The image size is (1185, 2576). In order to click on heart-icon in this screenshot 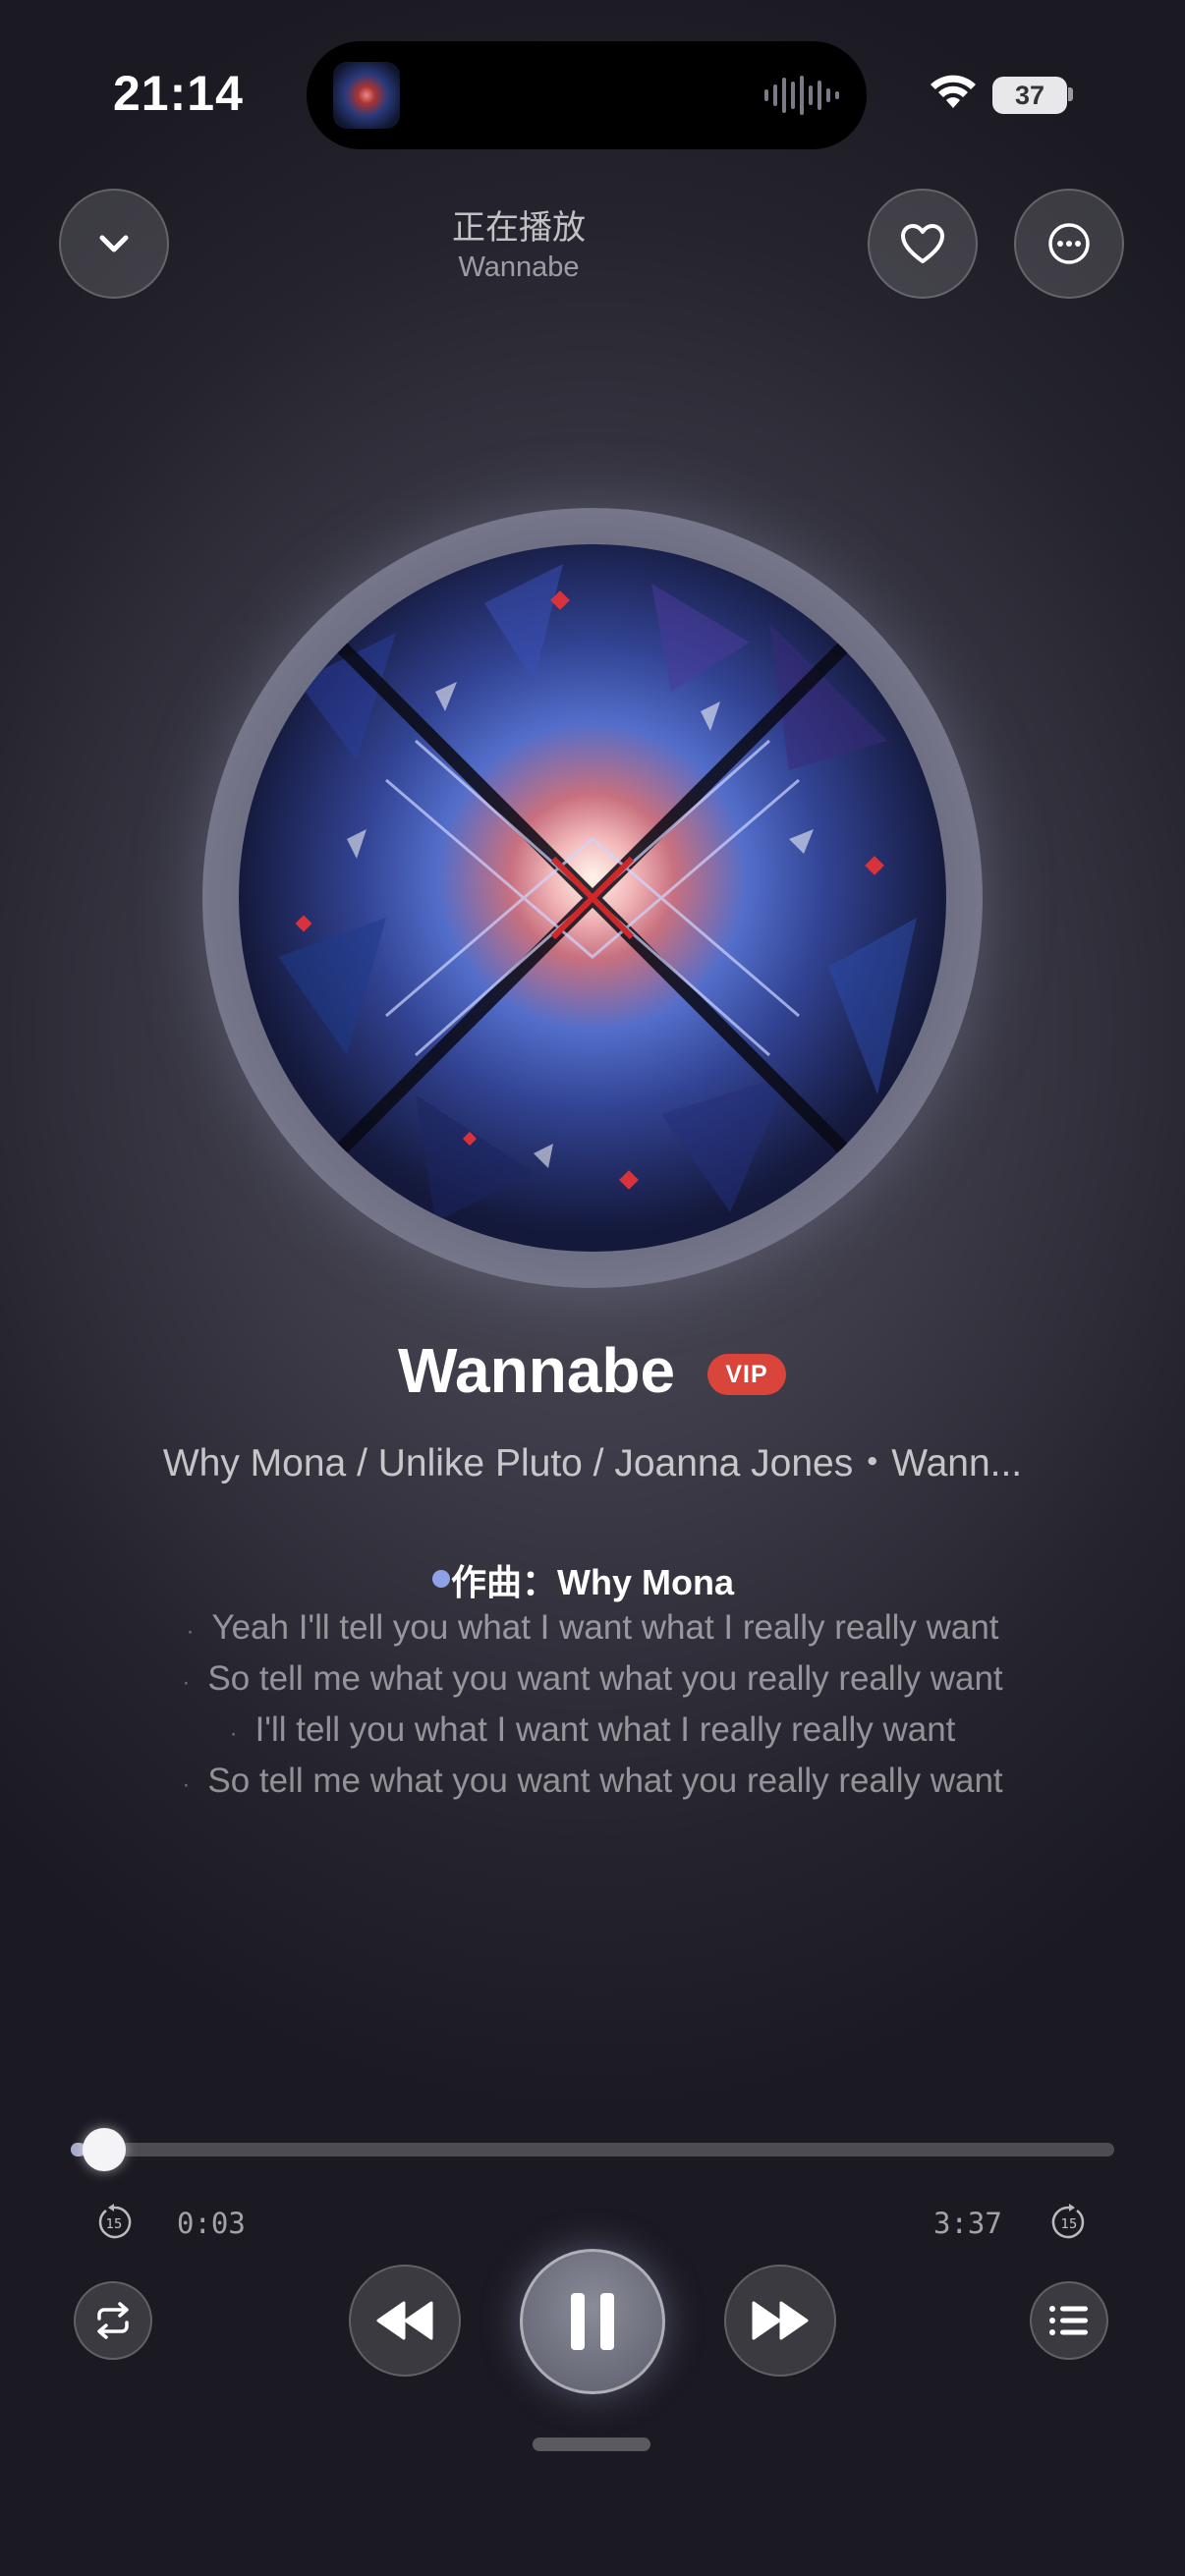, I will do `click(923, 243)`.